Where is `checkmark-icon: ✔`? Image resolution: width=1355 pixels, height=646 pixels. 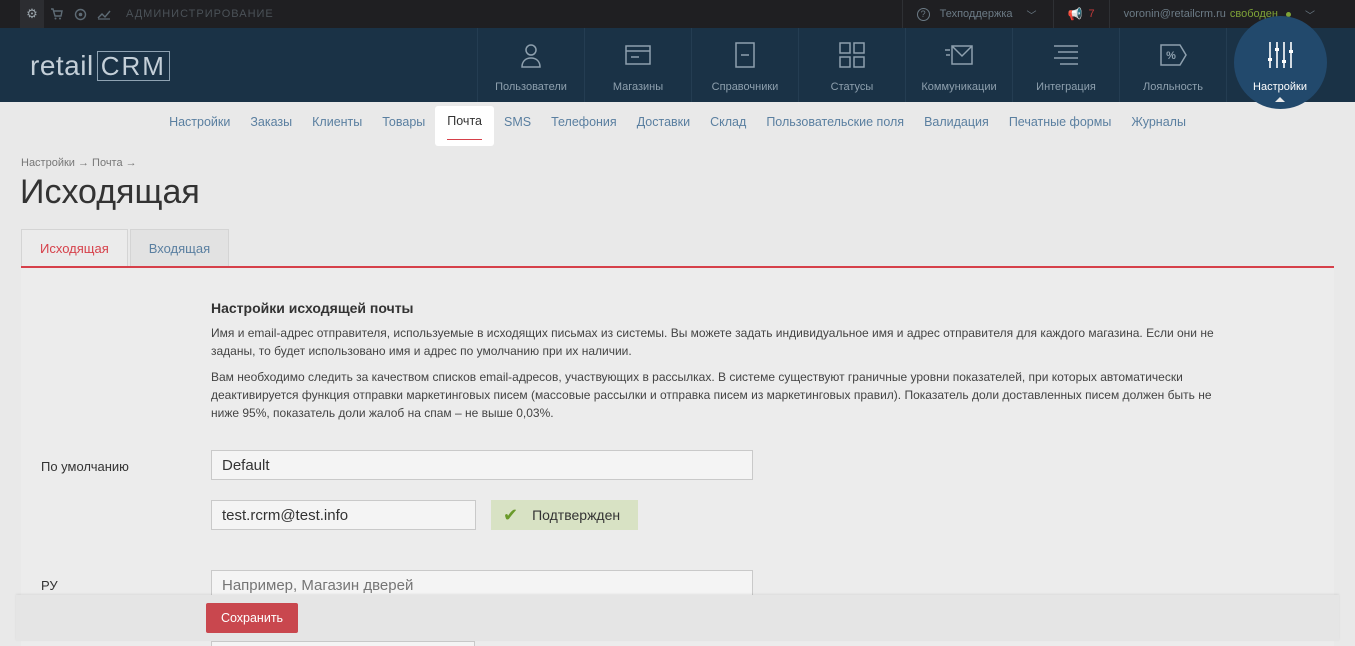
checkmark-icon: ✔ is located at coordinates (511, 514).